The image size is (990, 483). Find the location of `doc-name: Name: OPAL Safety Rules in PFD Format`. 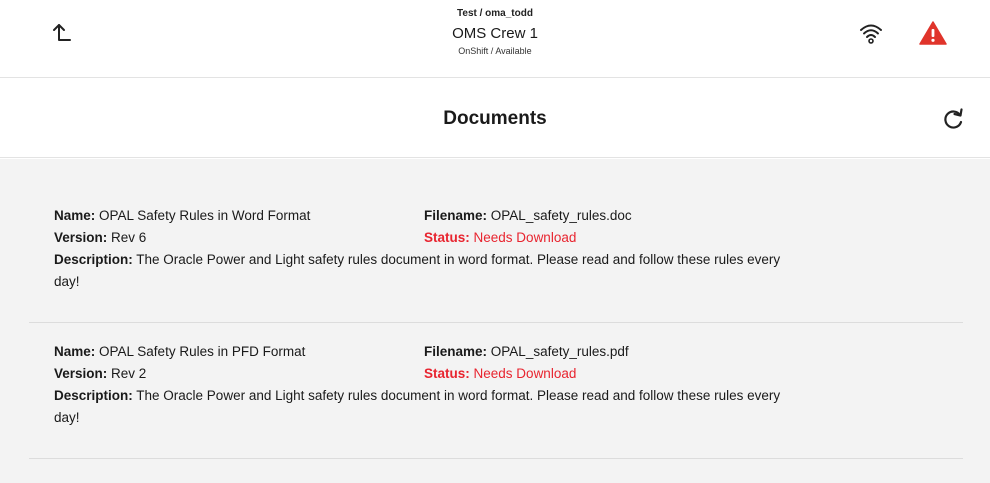

doc-name: Name: OPAL Safety Rules in PFD Format is located at coordinates (239, 352).